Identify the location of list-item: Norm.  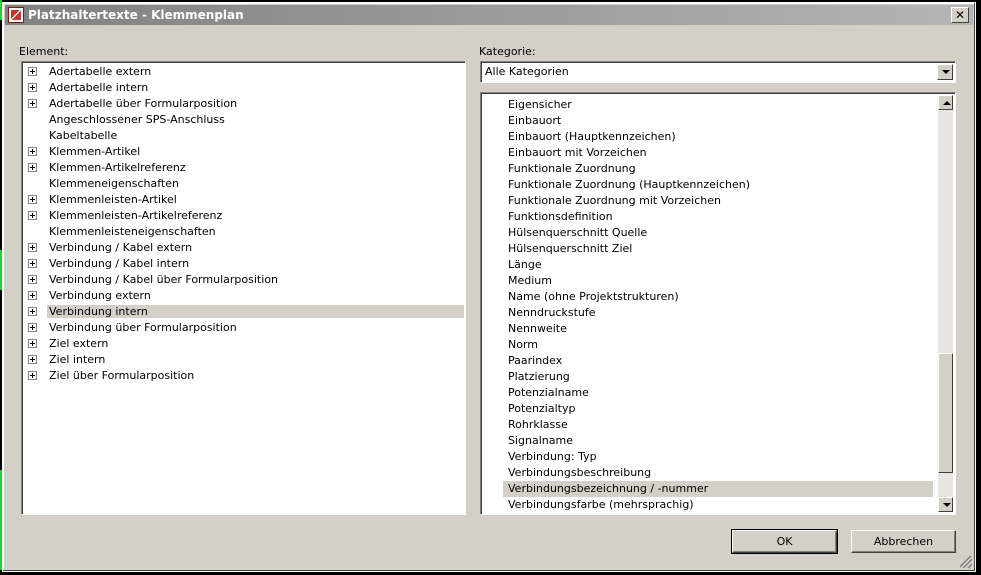
(523, 345).